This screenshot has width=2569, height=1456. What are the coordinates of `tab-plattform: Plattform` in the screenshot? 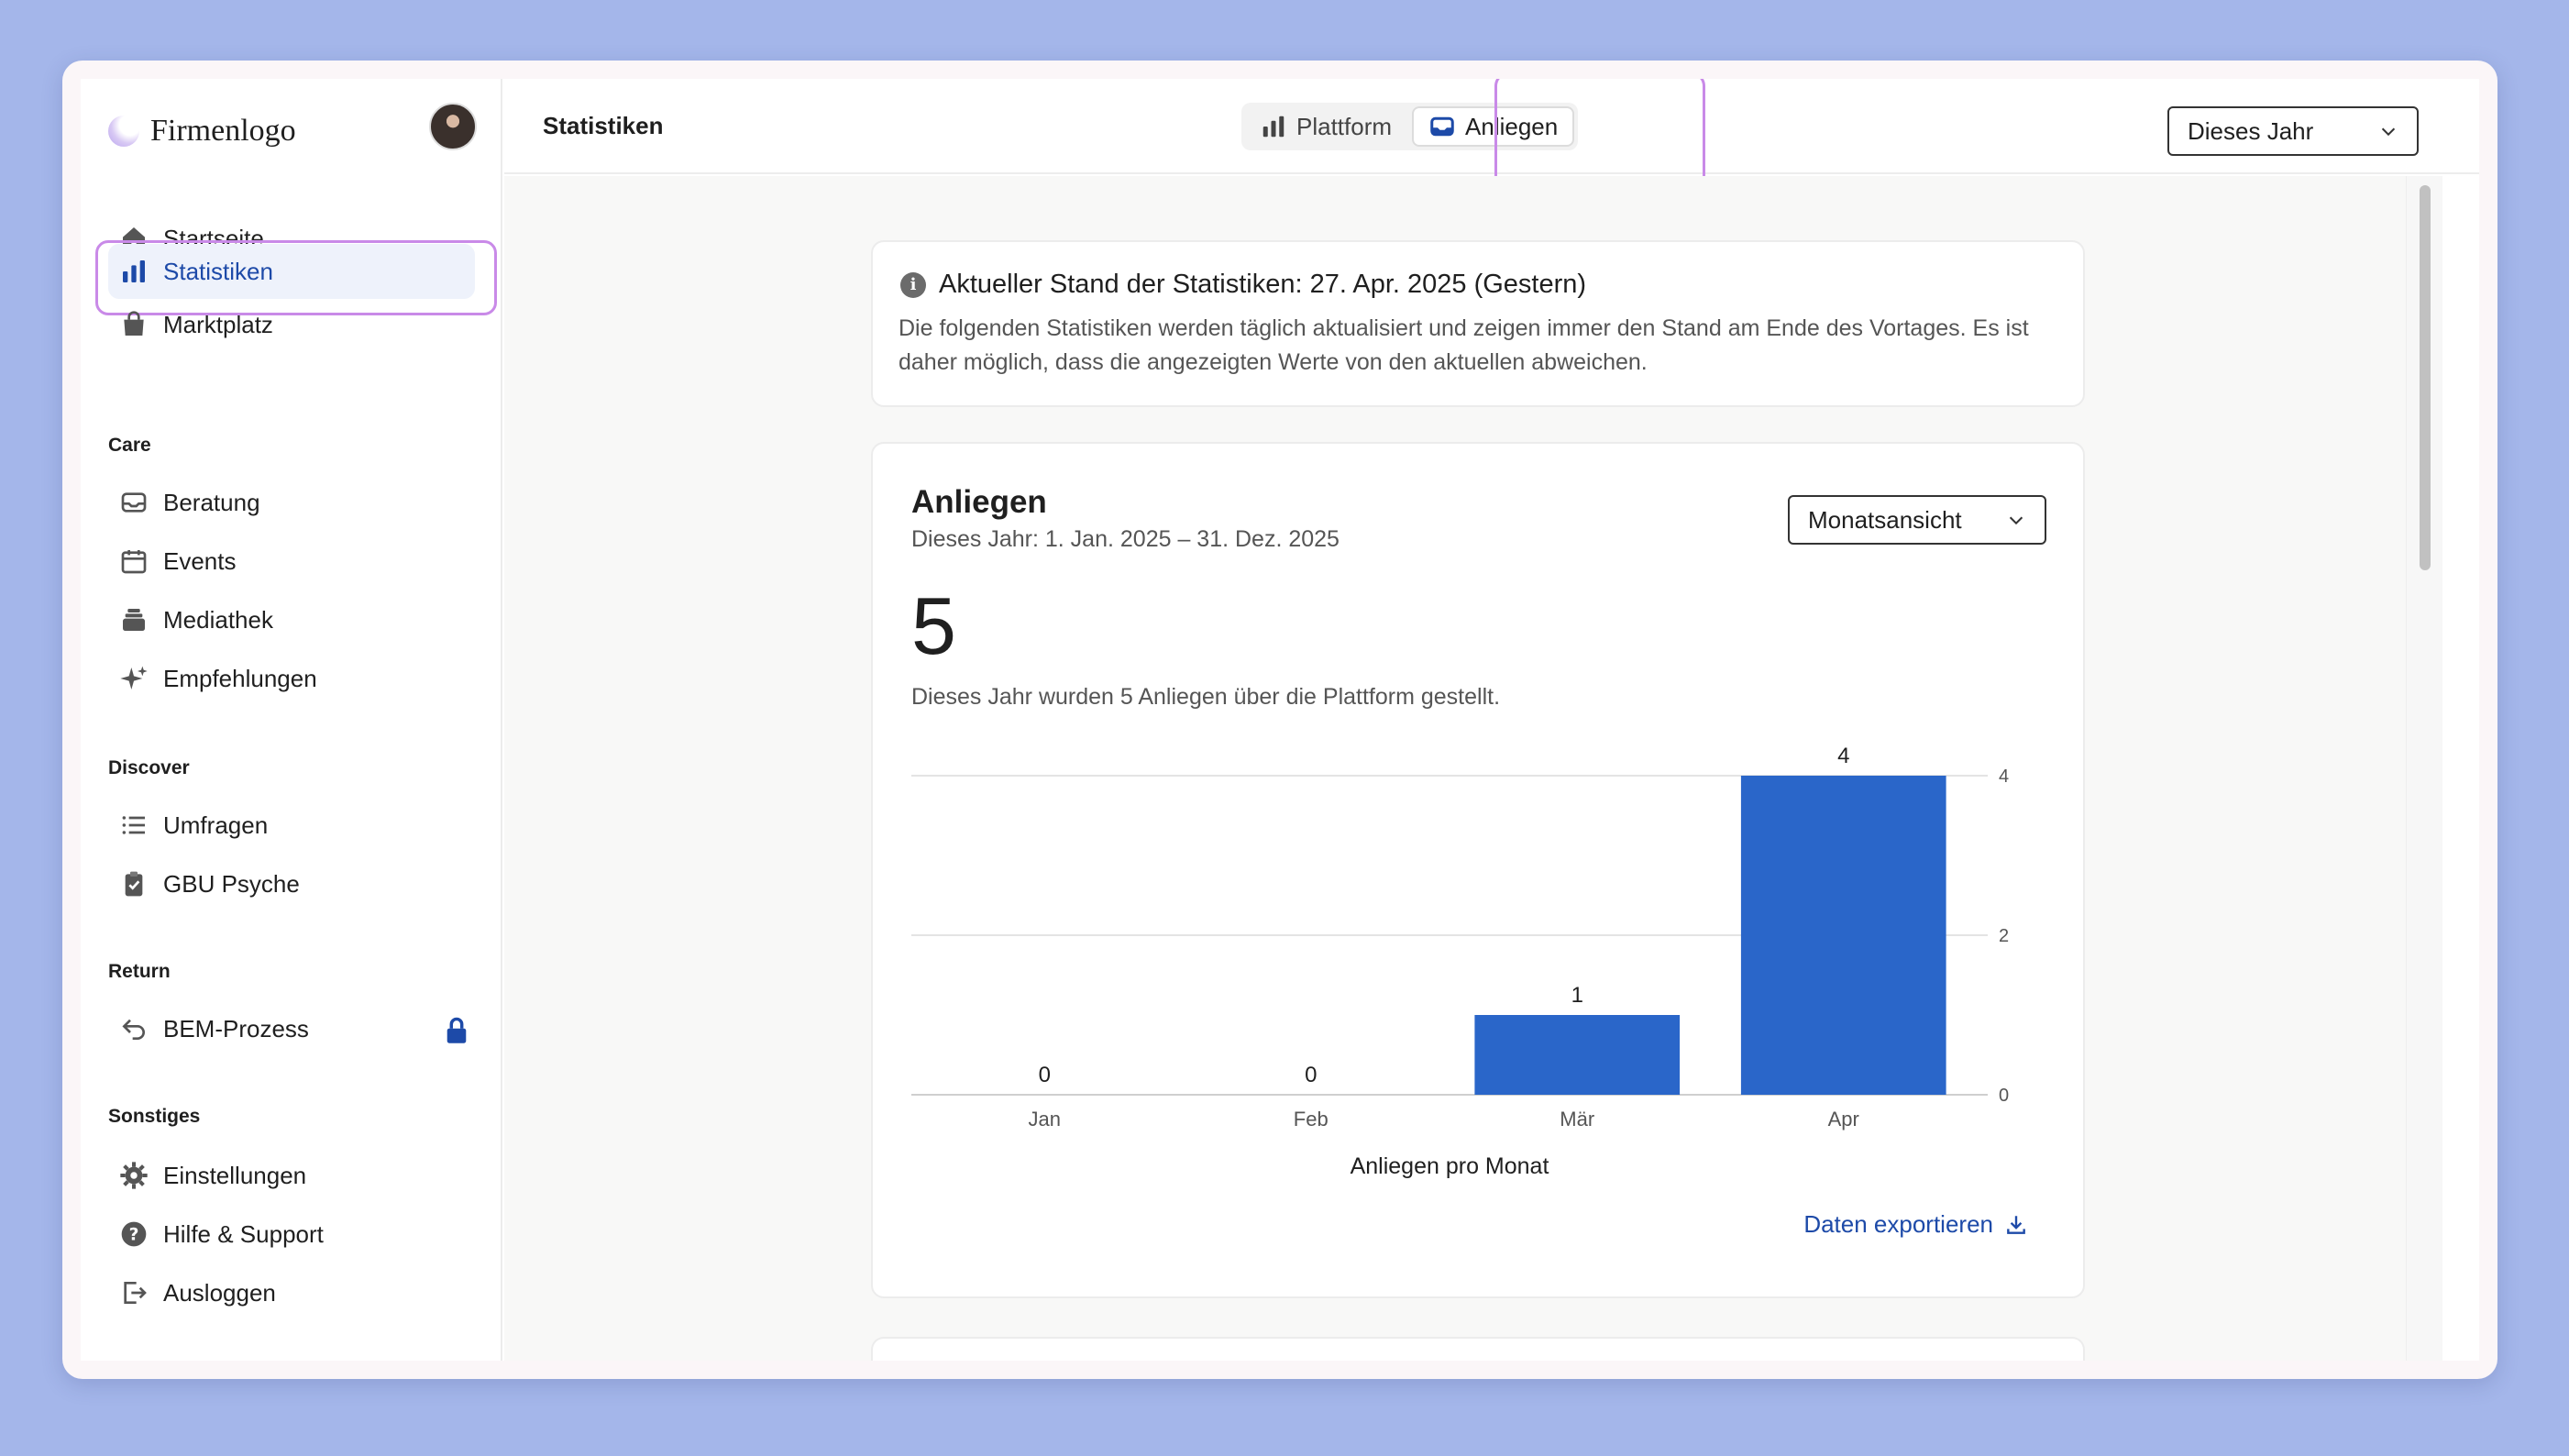 It's located at (1325, 126).